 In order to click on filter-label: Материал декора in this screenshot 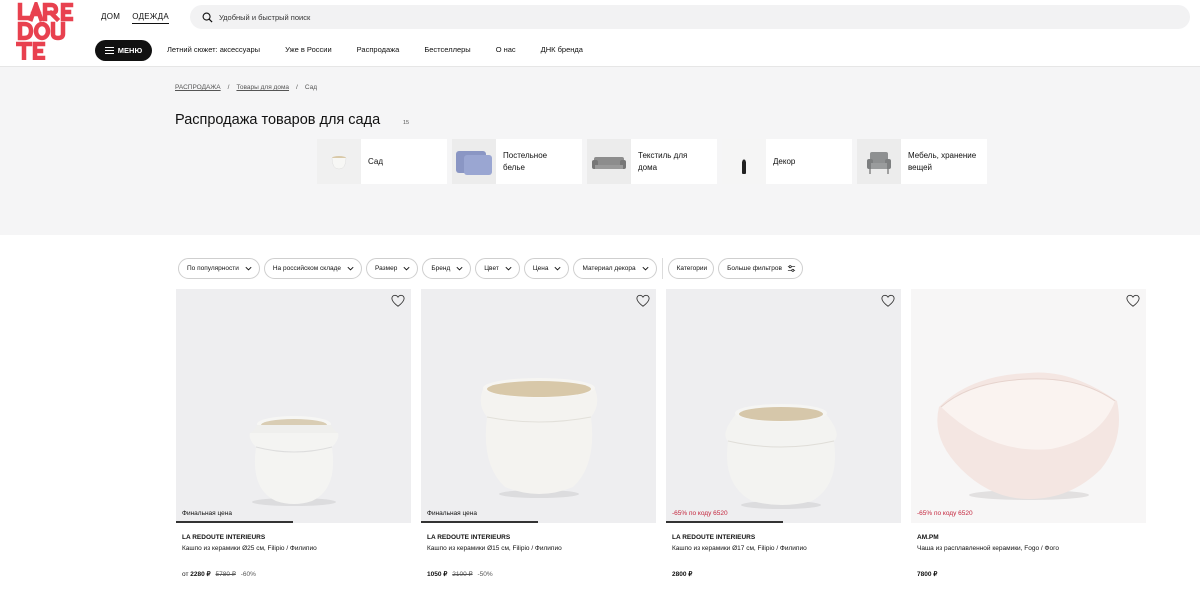, I will do `click(609, 268)`.